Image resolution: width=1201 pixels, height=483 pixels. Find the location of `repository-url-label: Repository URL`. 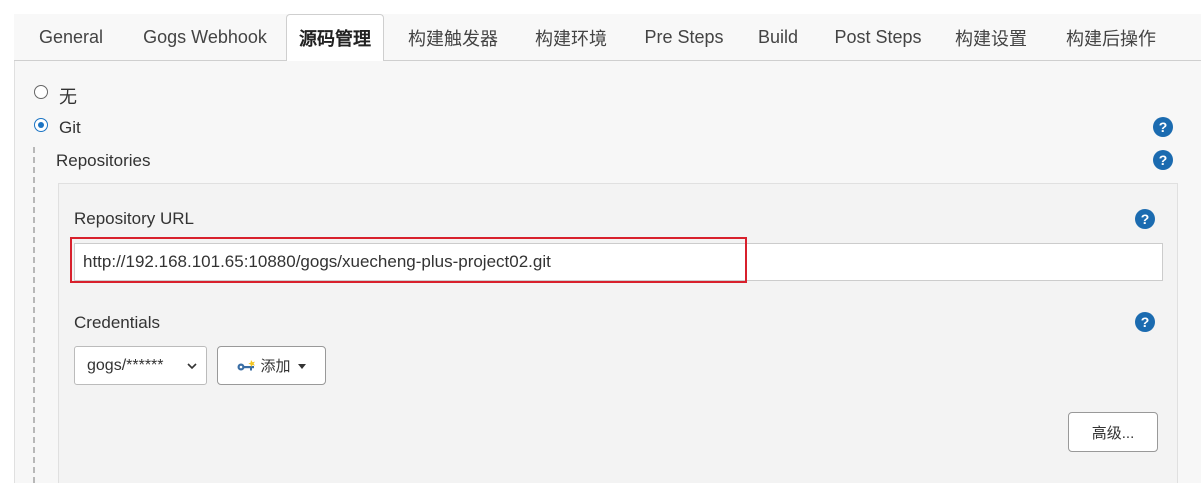

repository-url-label: Repository URL is located at coordinates (134, 218).